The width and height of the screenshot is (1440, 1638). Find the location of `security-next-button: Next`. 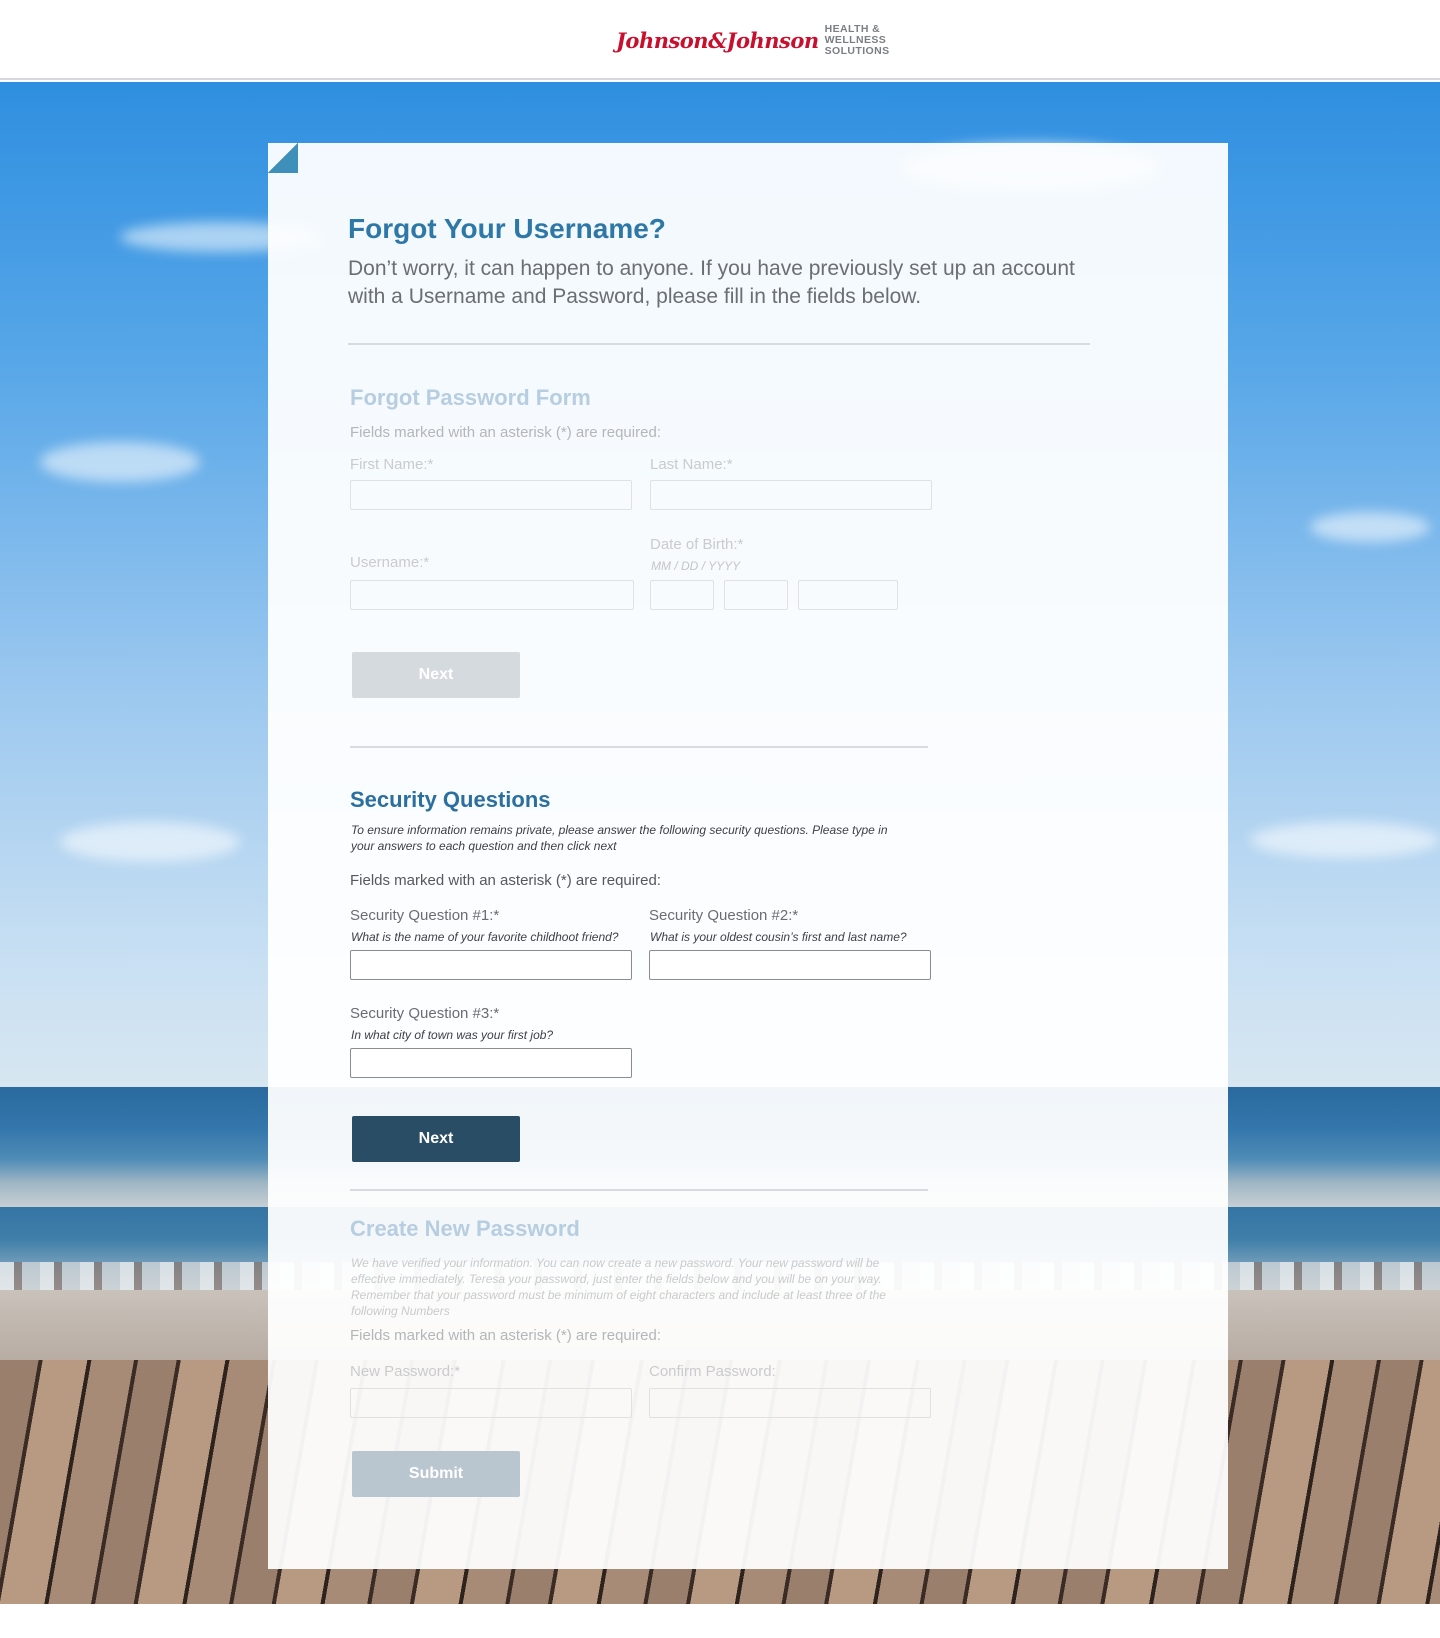

security-next-button: Next is located at coordinates (436, 1139).